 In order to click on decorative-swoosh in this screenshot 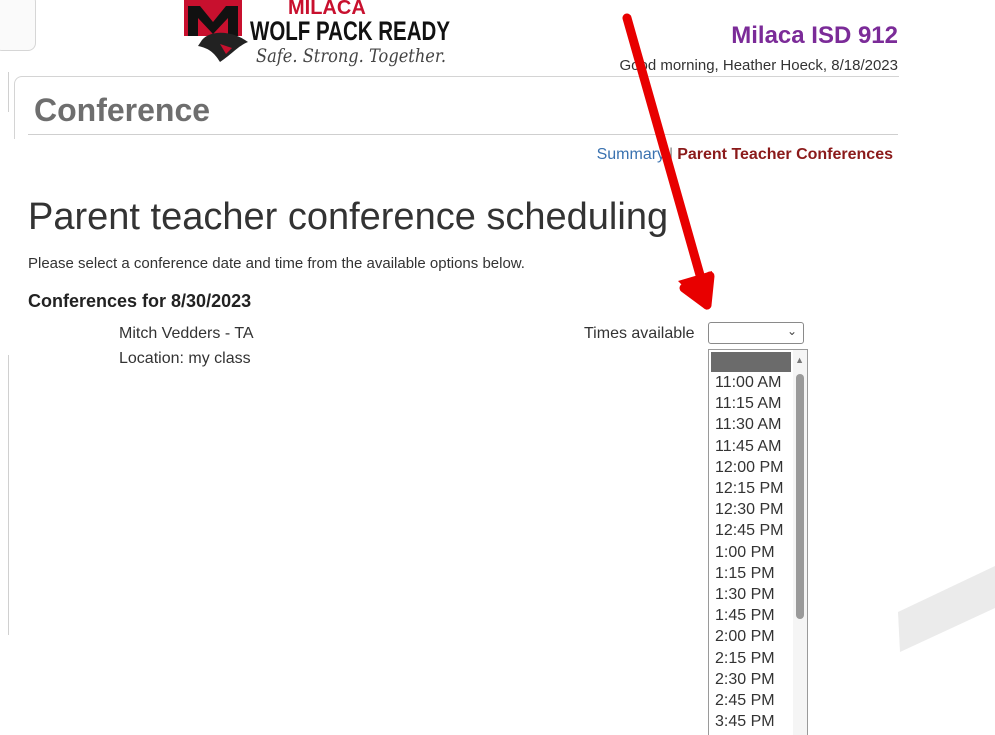, I will do `click(946, 609)`.